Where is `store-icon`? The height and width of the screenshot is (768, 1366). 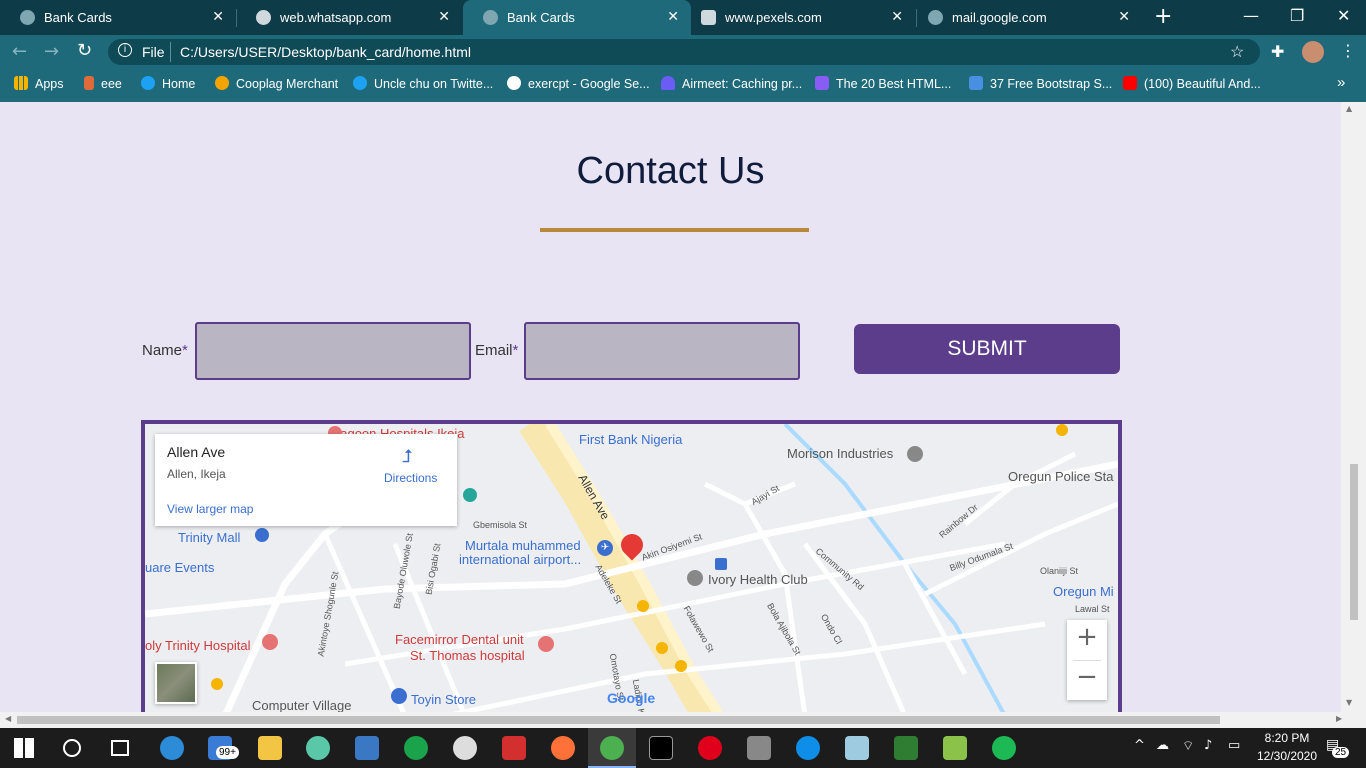
store-icon is located at coordinates (759, 748).